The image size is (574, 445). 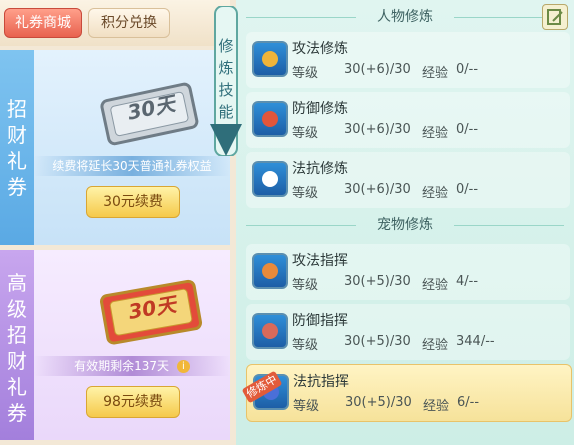 What do you see at coordinates (475, 341) in the screenshot?
I see `exp-value: 344/--` at bounding box center [475, 341].